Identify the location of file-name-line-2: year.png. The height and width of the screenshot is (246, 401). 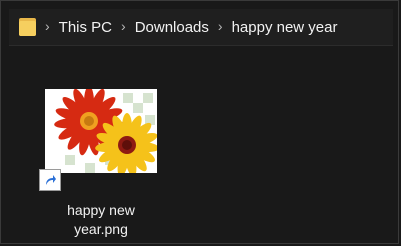
(101, 229).